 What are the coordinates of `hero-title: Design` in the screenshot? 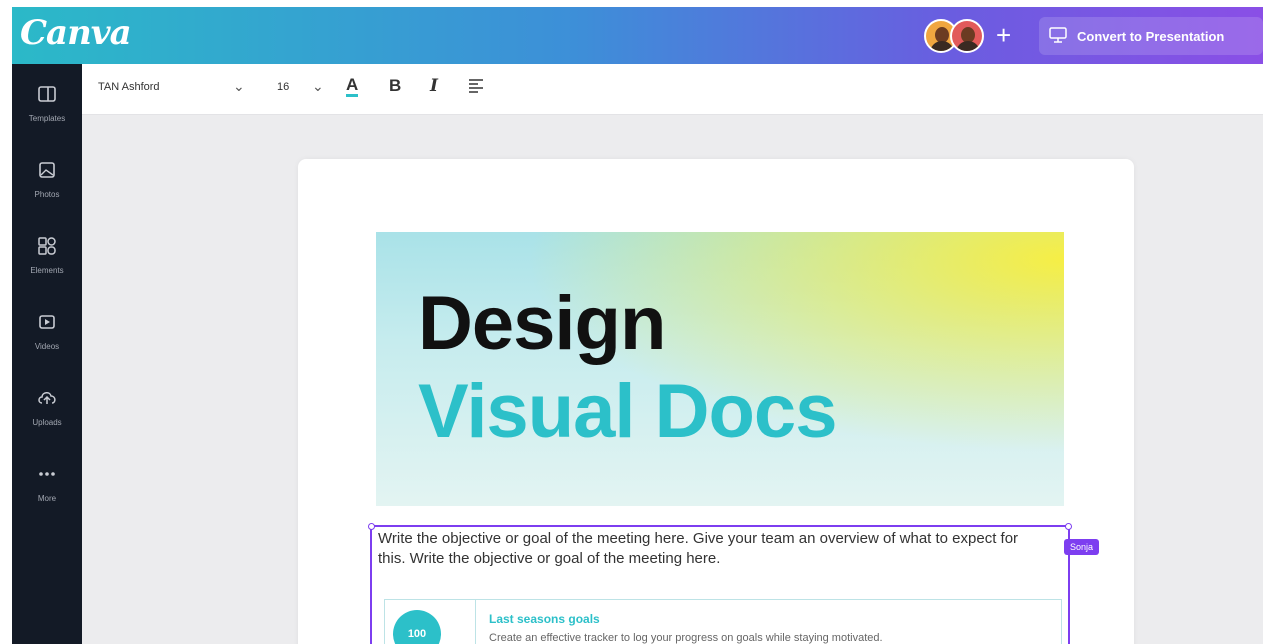 It's located at (542, 324).